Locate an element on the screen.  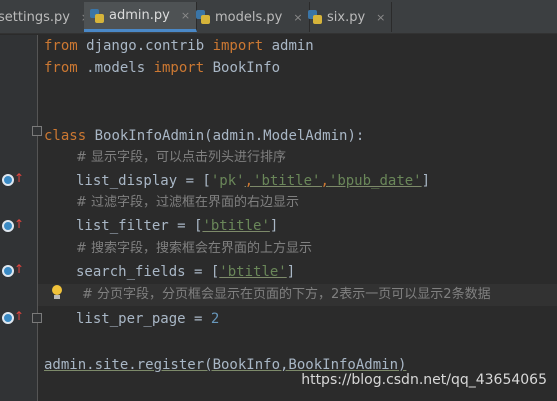
code-comment: # 显示字段，可以点击列头进行排序 is located at coordinates (181, 157).